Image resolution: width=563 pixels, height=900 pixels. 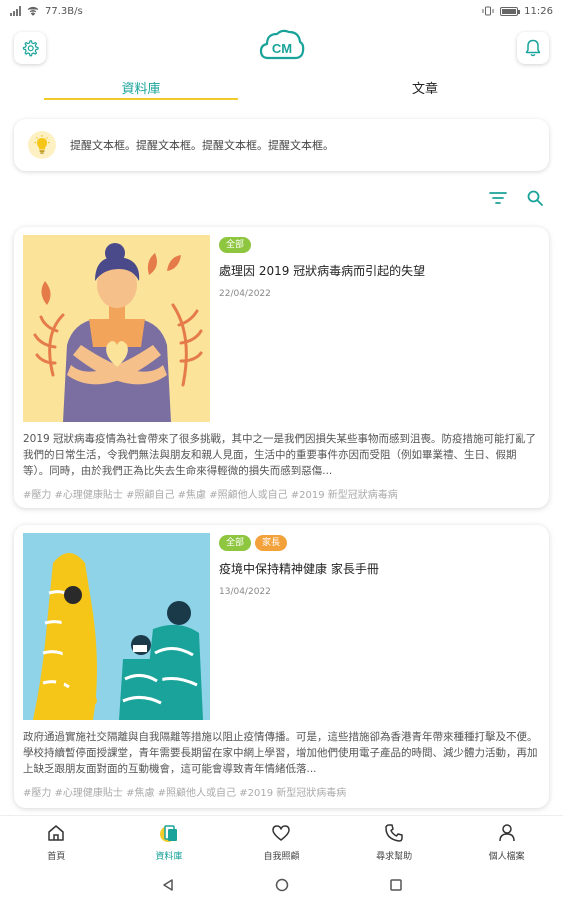 What do you see at coordinates (202, 145) in the screenshot?
I see `reminder-text: 提醒文本框。提醒文本框。提醒文本框。提醒文本框。` at bounding box center [202, 145].